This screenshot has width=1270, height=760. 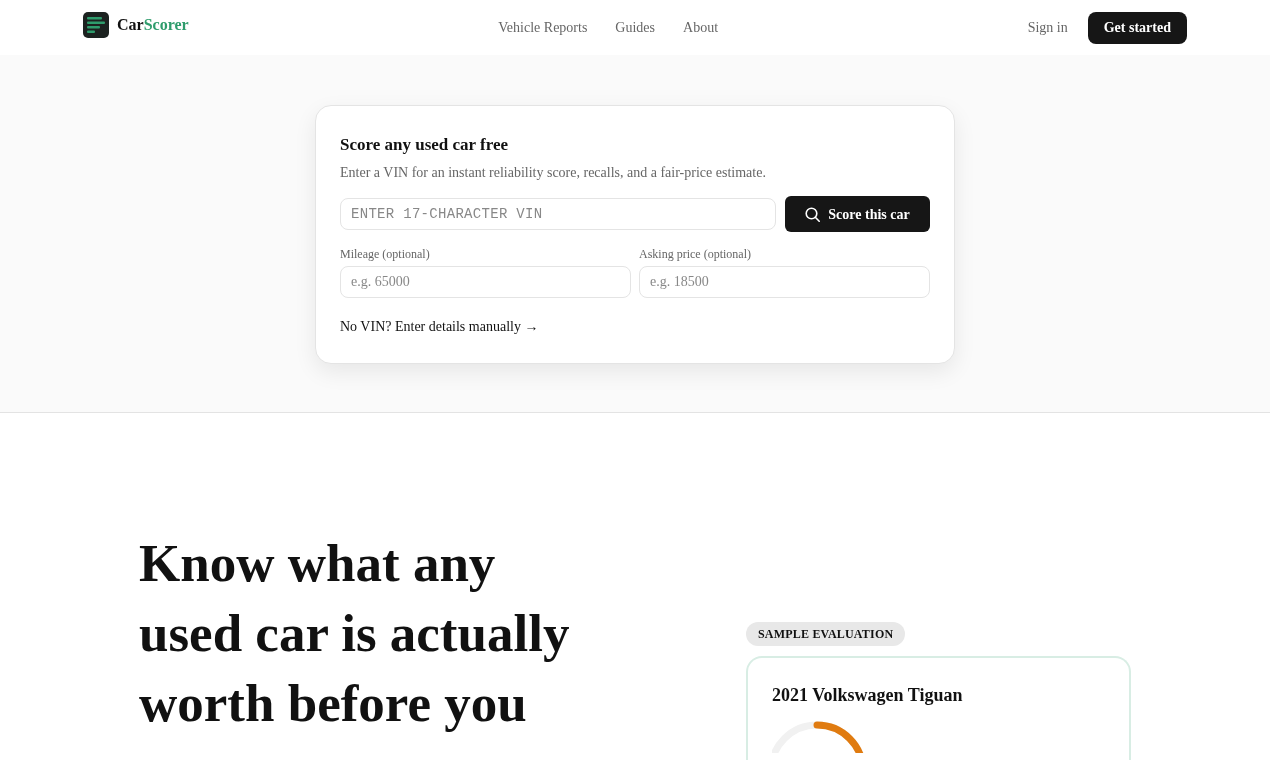 I want to click on nav-link: Guides, so click(x=635, y=27).